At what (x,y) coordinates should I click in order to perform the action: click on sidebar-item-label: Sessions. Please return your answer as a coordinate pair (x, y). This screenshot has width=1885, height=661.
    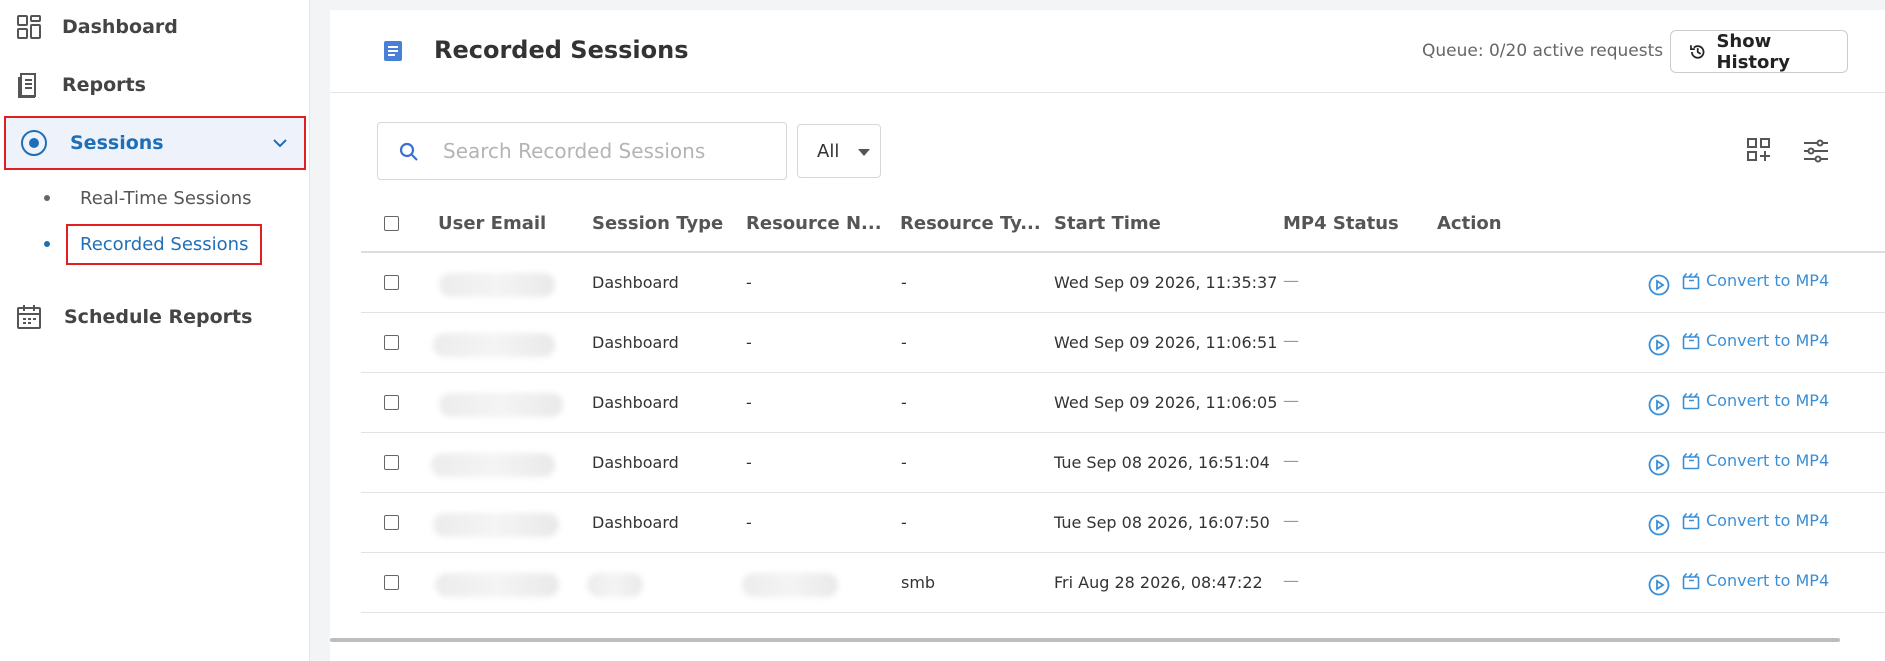
    Looking at the image, I should click on (117, 143).